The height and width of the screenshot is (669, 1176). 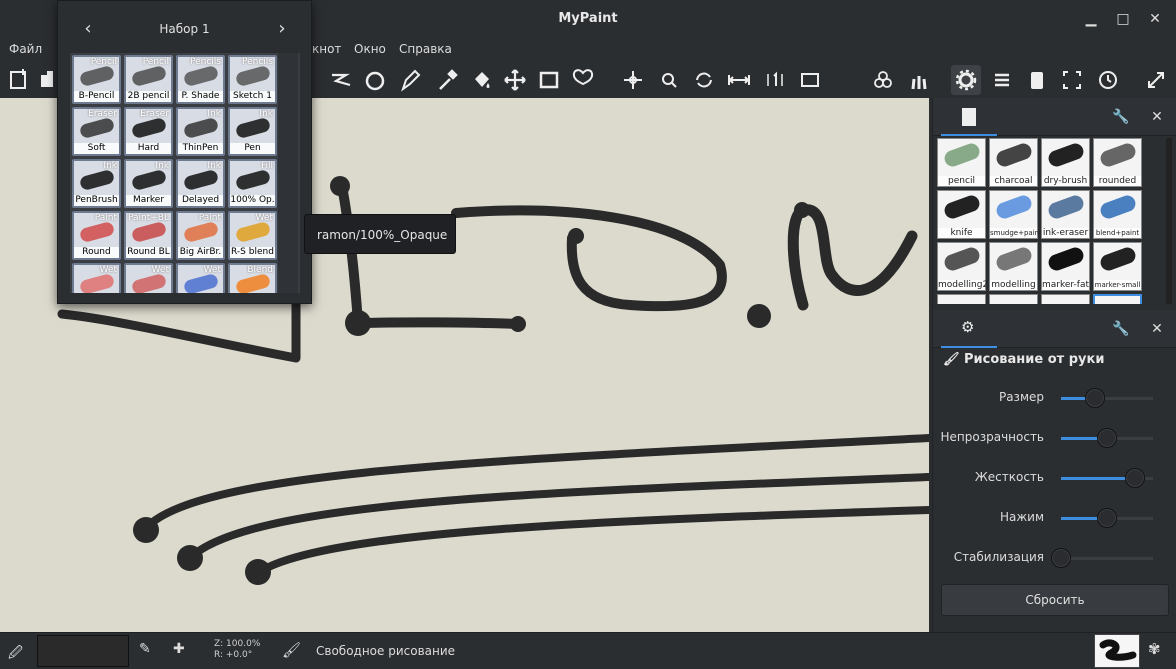 I want to click on brush-label: knife, so click(x=961, y=233).